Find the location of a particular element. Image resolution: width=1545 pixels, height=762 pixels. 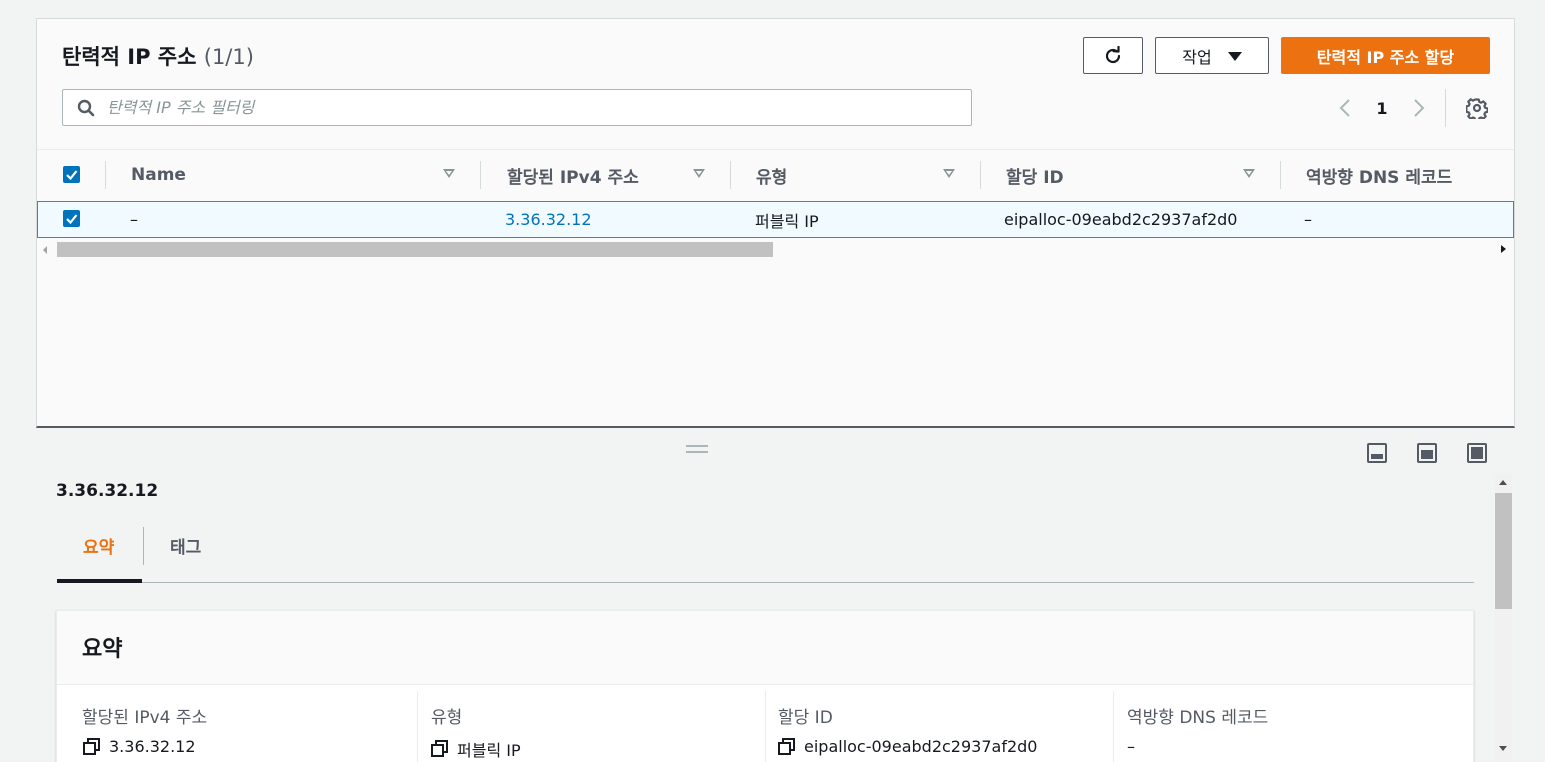

field-allocation-id-value: eipalloc-09eabd2c2937af2d0 is located at coordinates (907, 746).